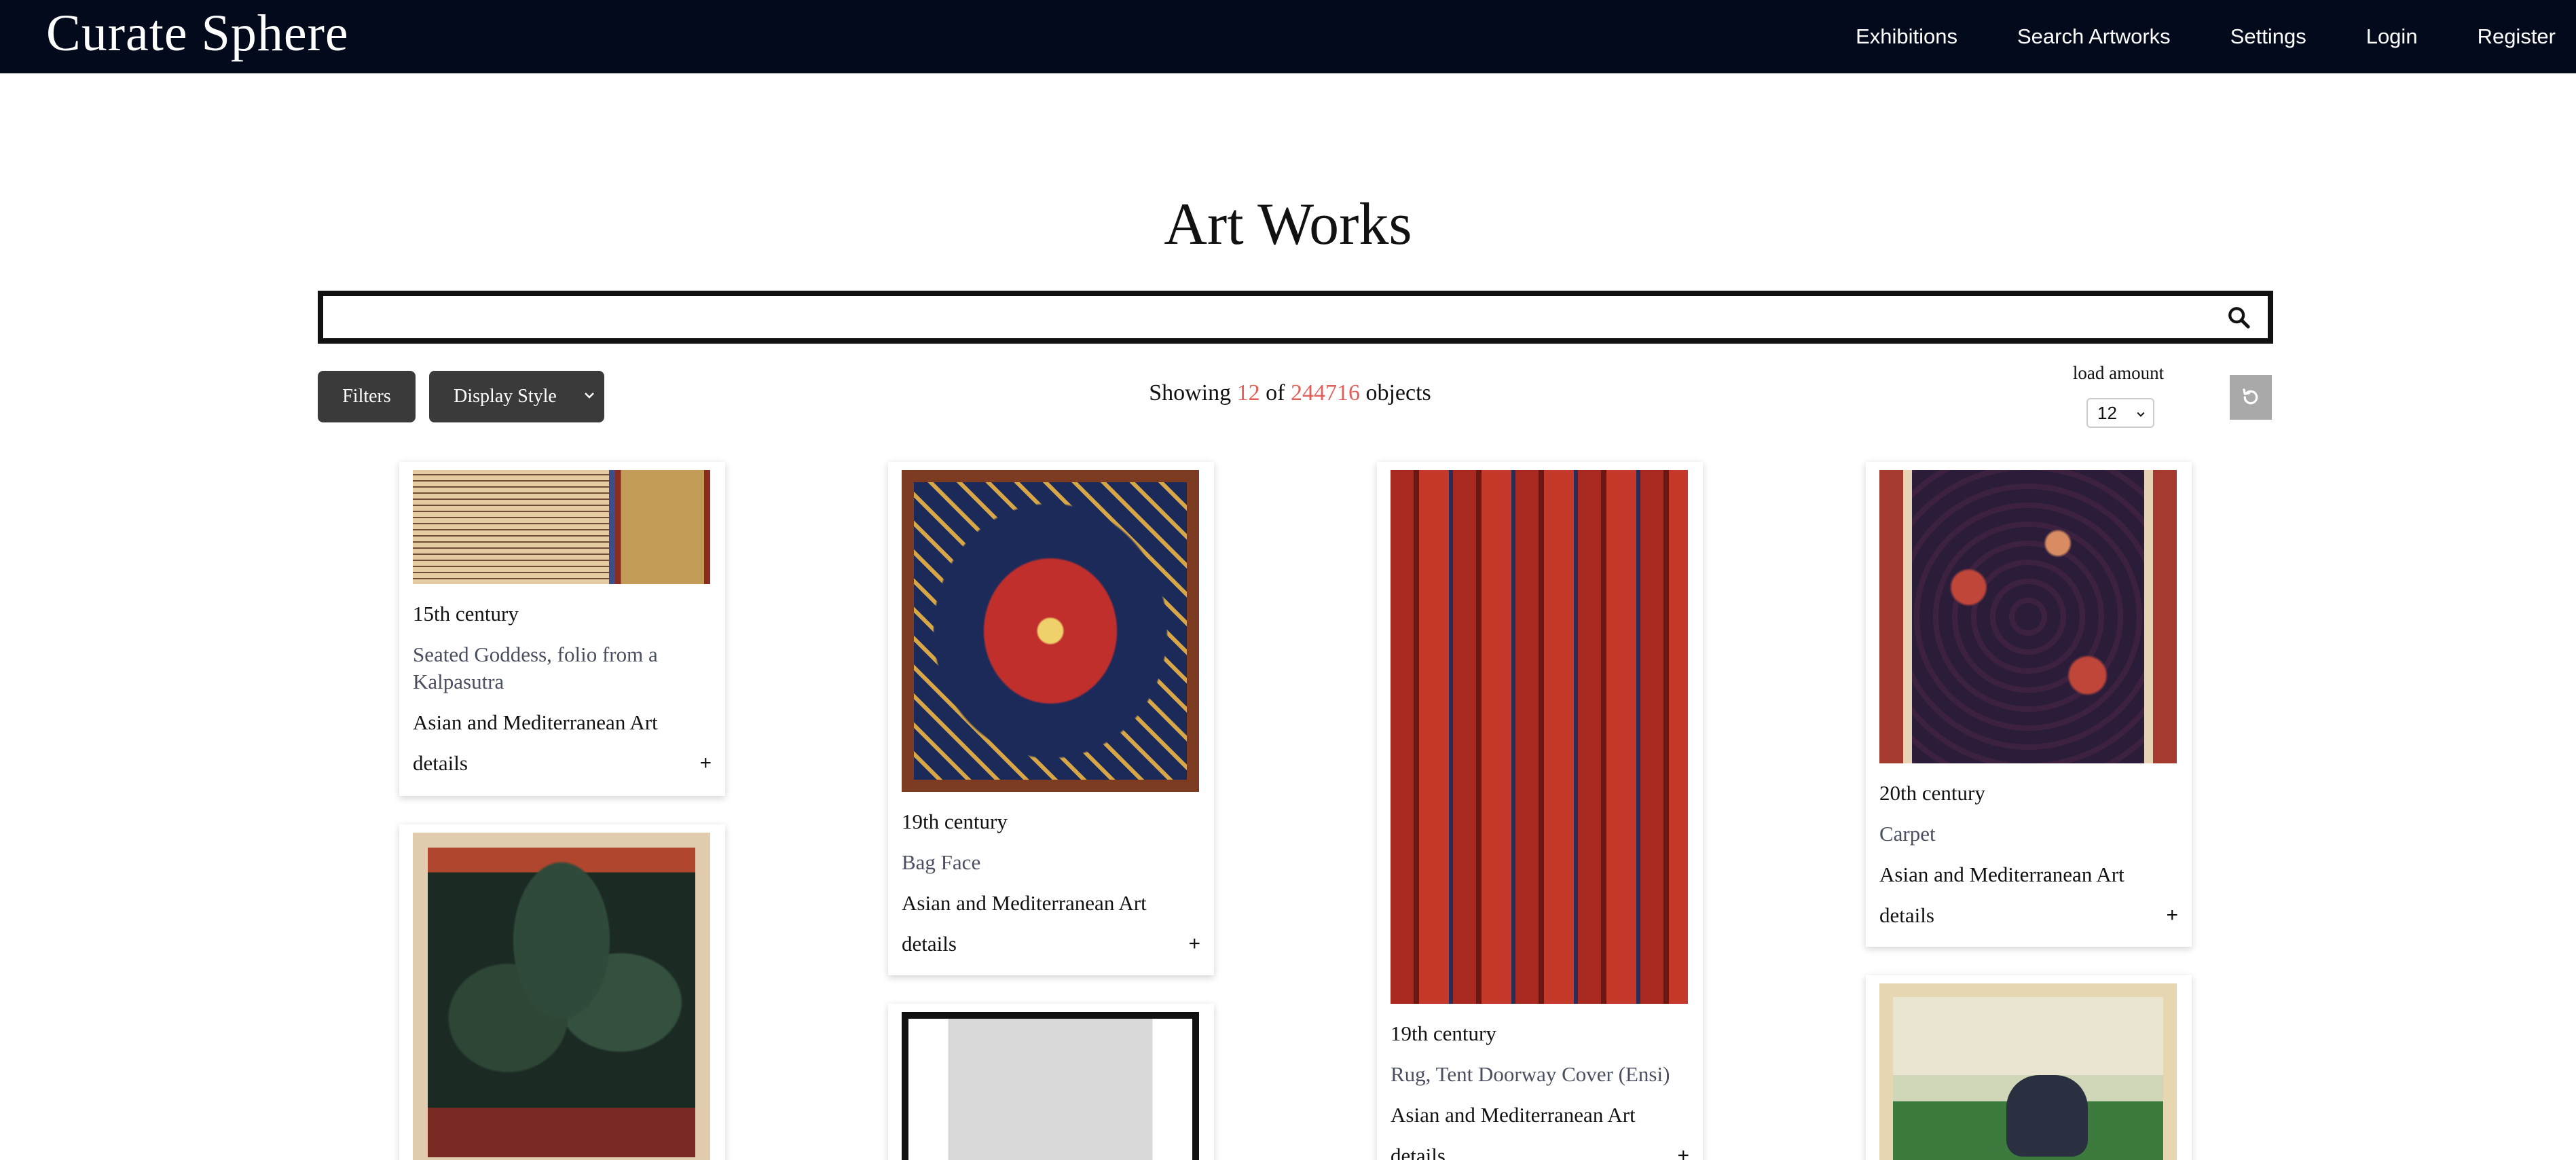 The height and width of the screenshot is (1160, 2576). What do you see at coordinates (2120, 413) in the screenshot?
I see `load-amount-select: 12` at bounding box center [2120, 413].